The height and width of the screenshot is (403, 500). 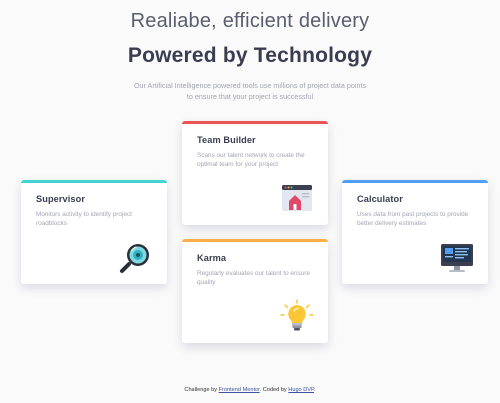 What do you see at coordinates (201, 390) in the screenshot?
I see `attribution-prefix: Challenge by` at bounding box center [201, 390].